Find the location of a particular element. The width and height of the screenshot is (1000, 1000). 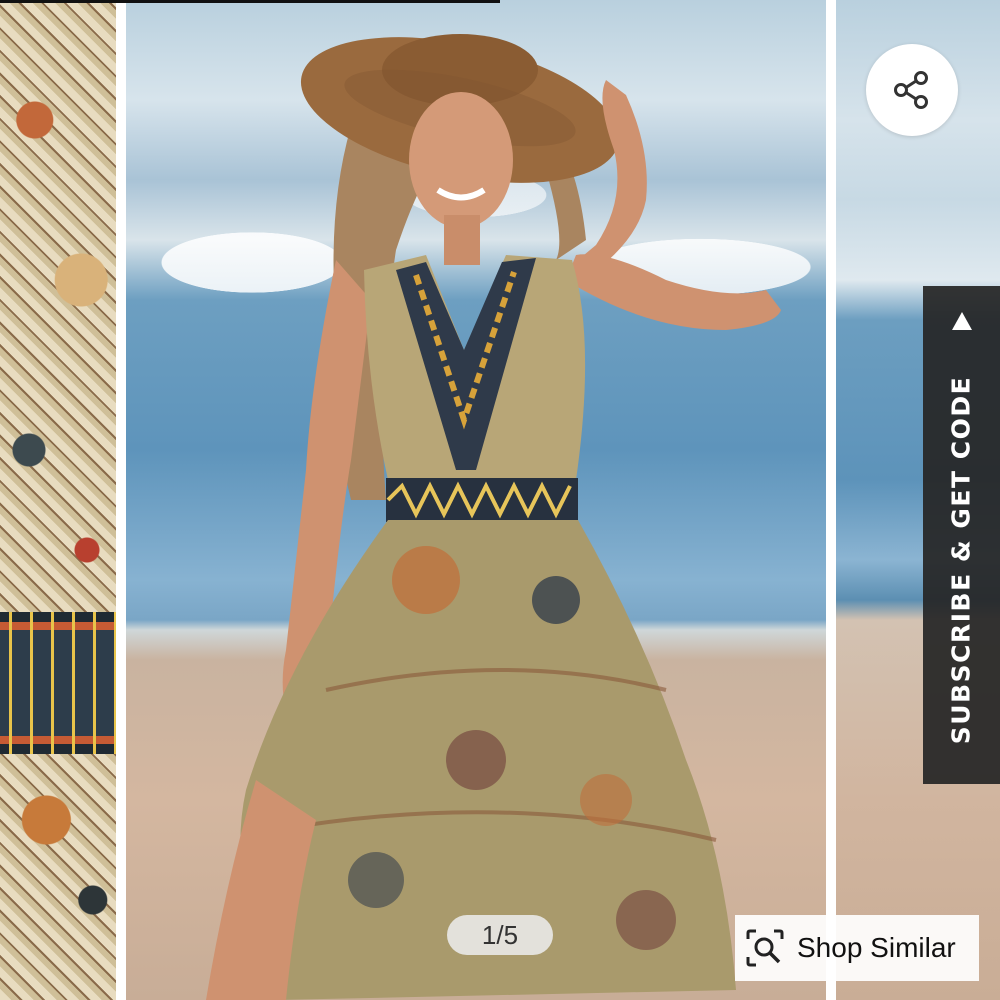

previous-slide-image is located at coordinates (58, 500).